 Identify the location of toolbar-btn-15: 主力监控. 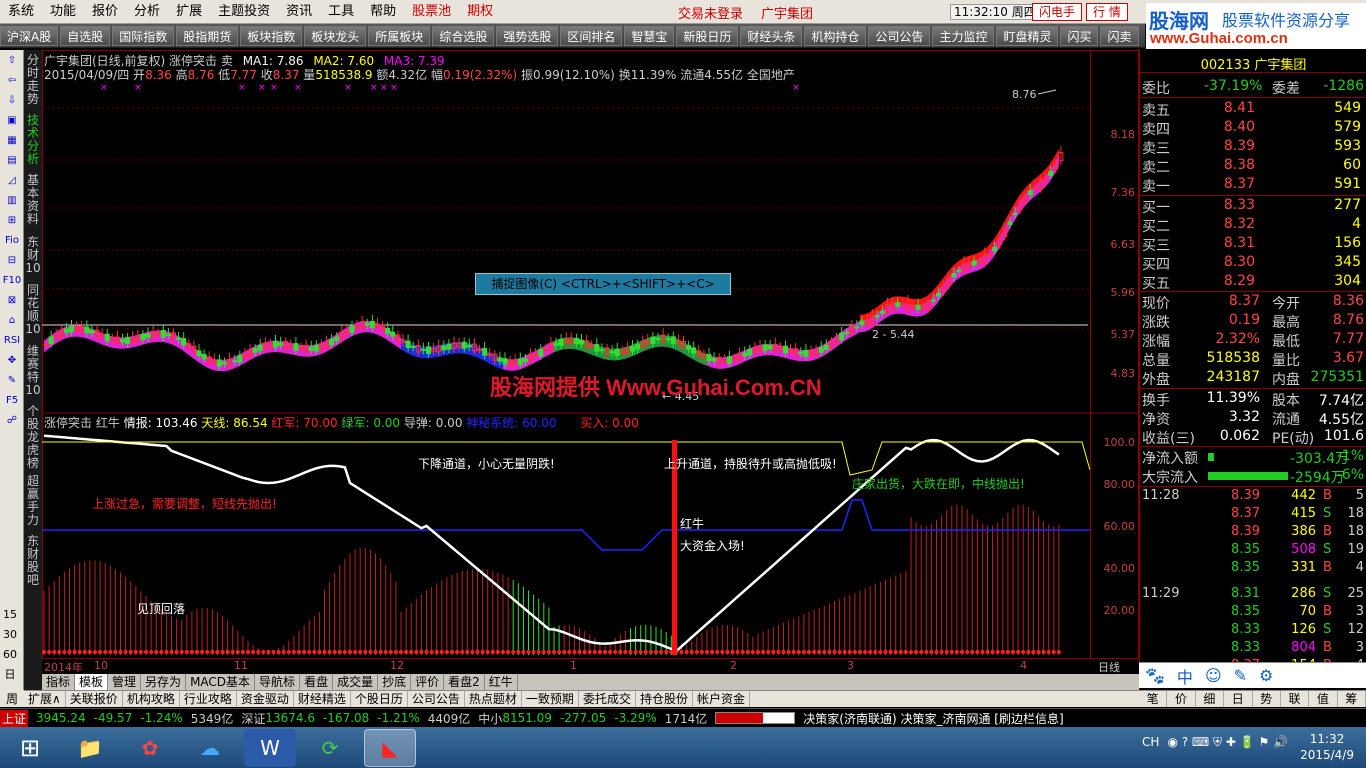
(963, 35).